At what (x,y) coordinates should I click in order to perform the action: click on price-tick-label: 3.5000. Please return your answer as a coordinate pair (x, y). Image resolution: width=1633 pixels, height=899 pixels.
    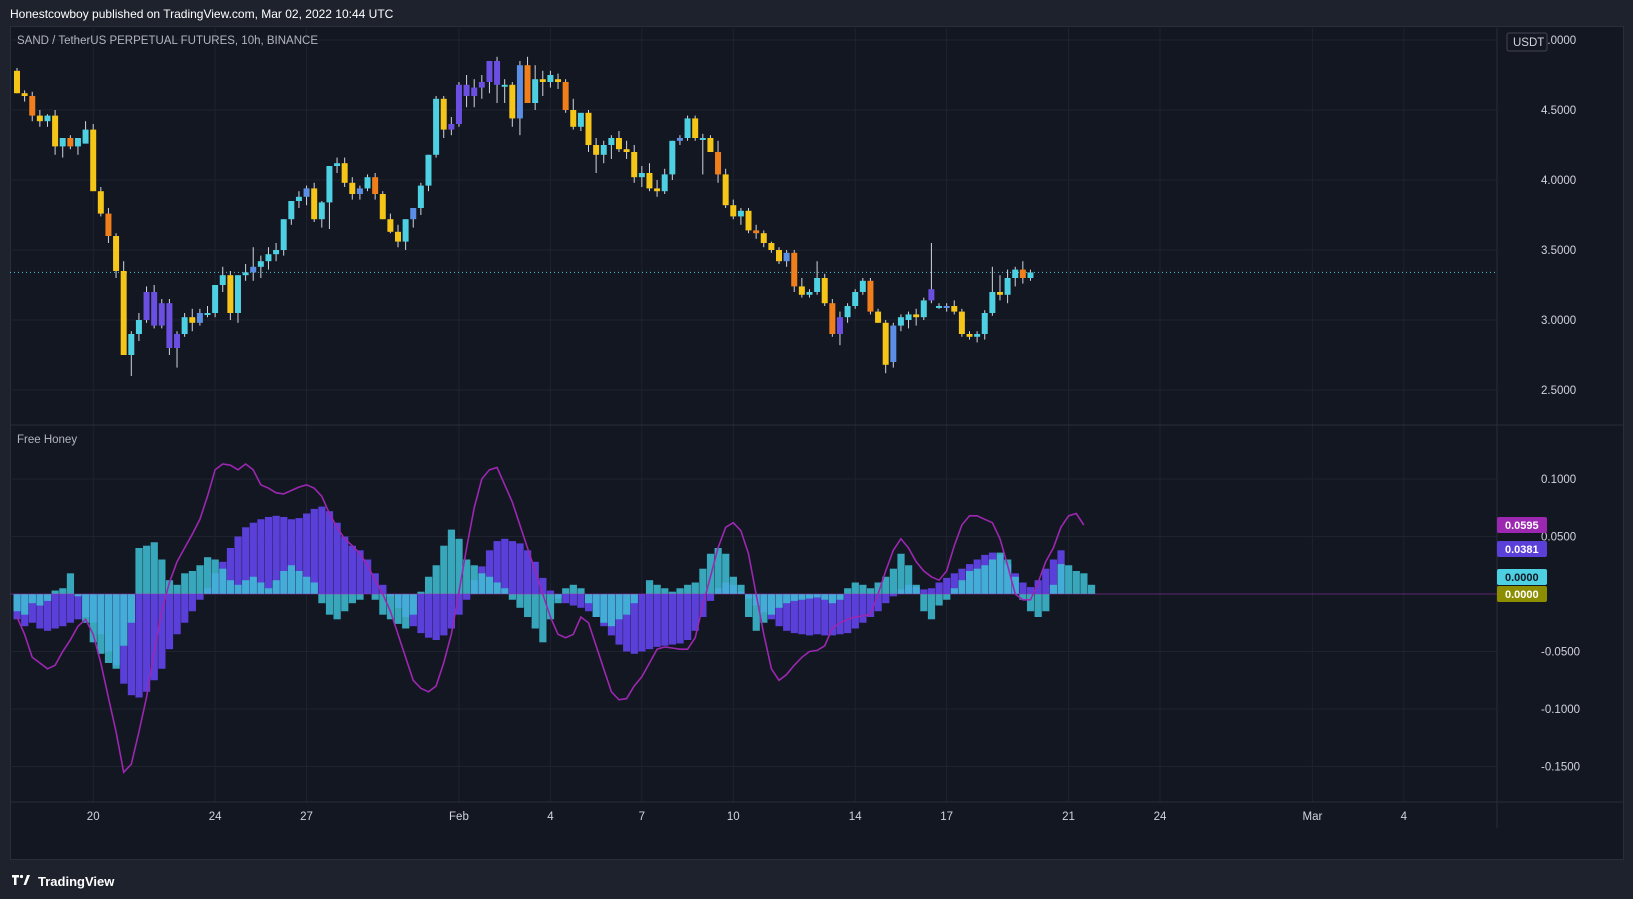
    Looking at the image, I should click on (1558, 251).